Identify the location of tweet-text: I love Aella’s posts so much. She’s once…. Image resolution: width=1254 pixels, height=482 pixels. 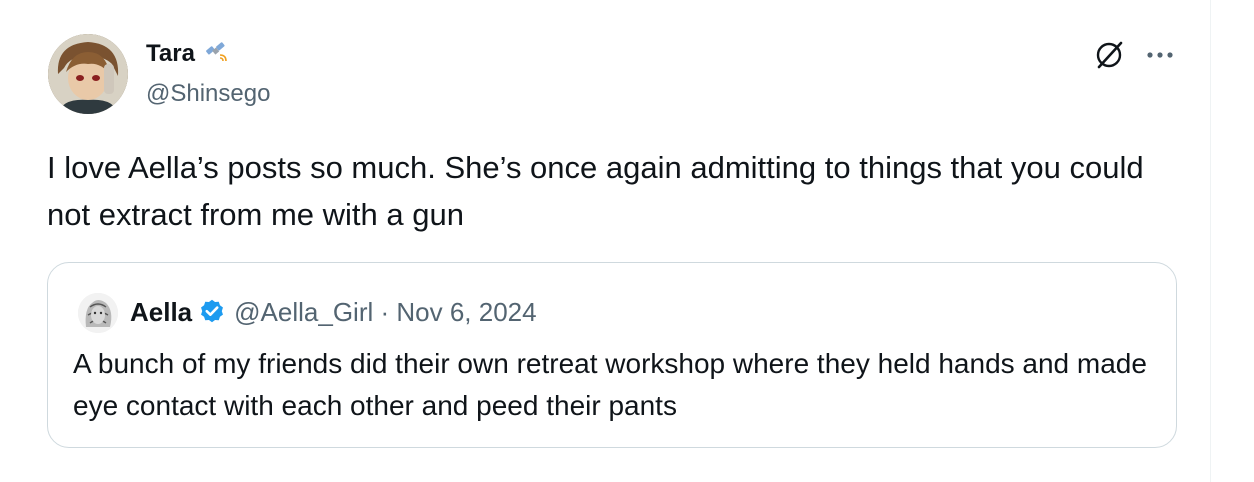
(595, 191).